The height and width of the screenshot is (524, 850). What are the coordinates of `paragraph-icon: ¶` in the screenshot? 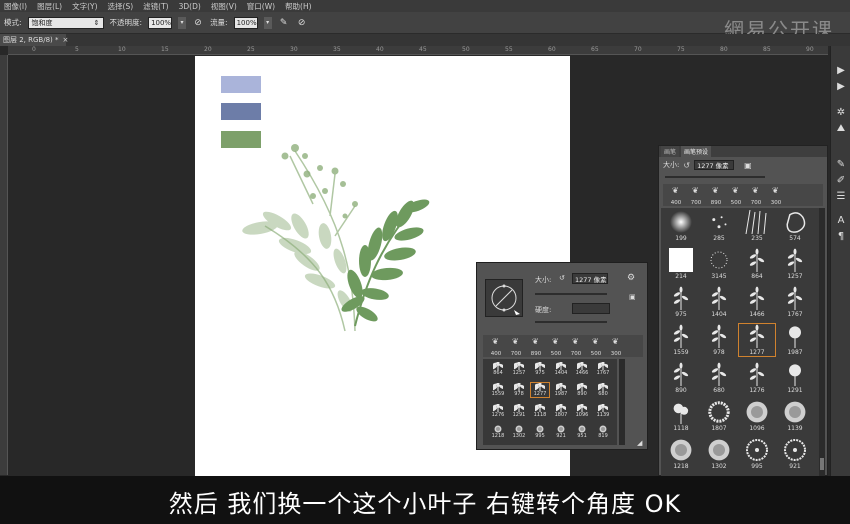 It's located at (840, 236).